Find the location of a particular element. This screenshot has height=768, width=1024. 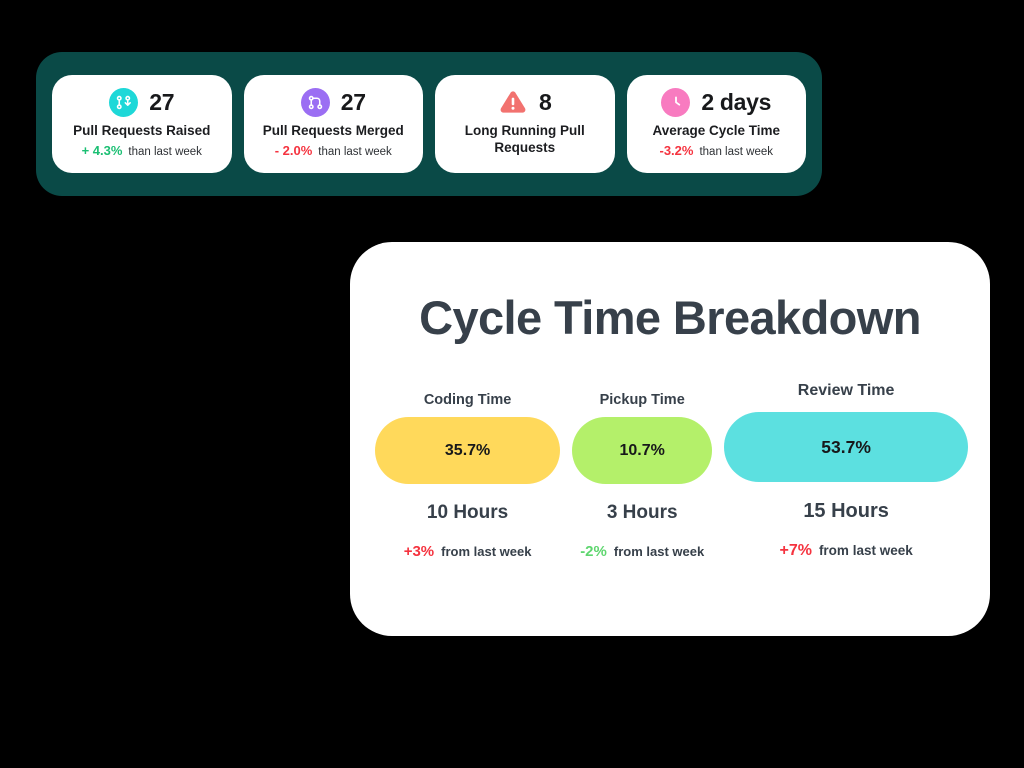

pull-request-icon is located at coordinates (124, 102).